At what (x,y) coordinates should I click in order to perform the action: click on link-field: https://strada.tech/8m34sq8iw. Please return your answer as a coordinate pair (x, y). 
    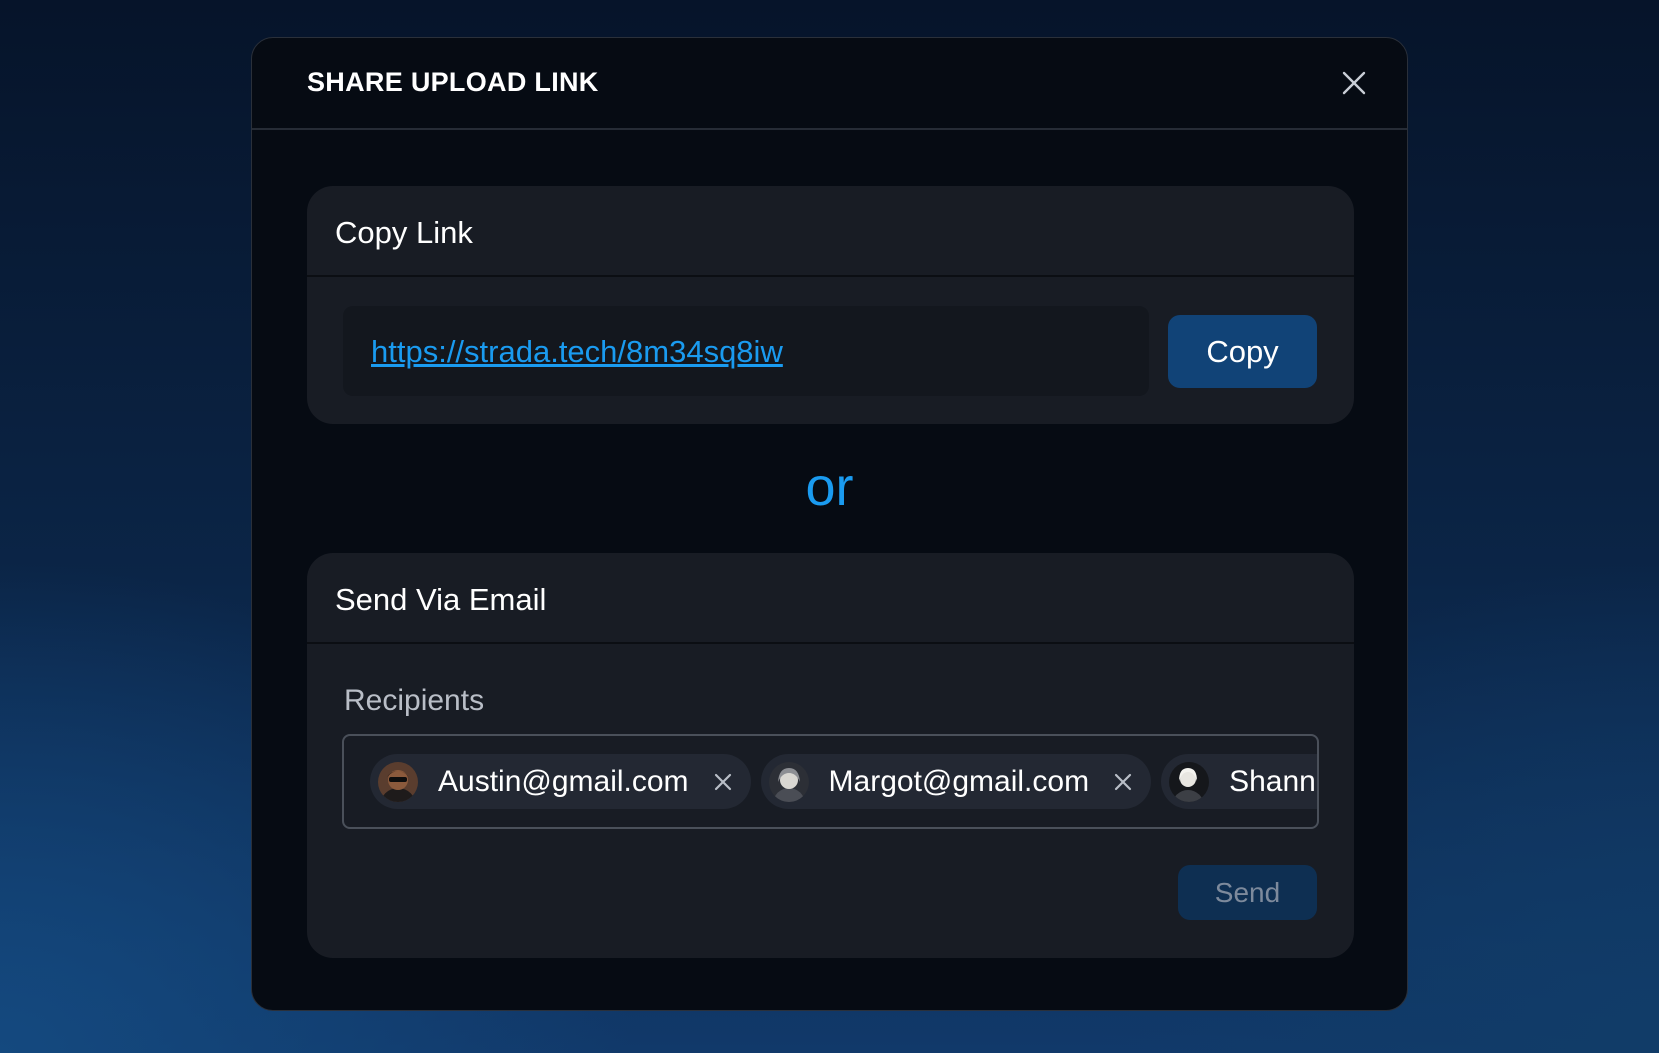
    Looking at the image, I should click on (746, 351).